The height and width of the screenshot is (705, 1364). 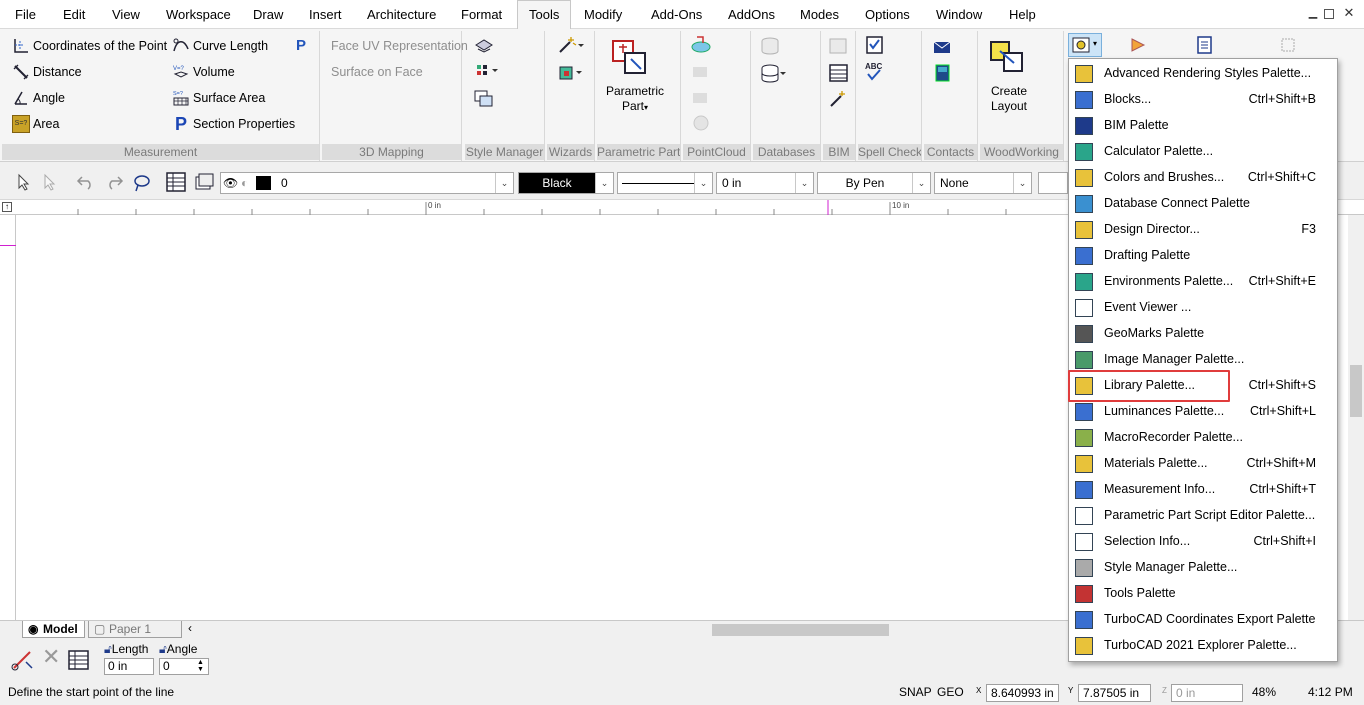 I want to click on style-manager-icon, so click(x=484, y=46).